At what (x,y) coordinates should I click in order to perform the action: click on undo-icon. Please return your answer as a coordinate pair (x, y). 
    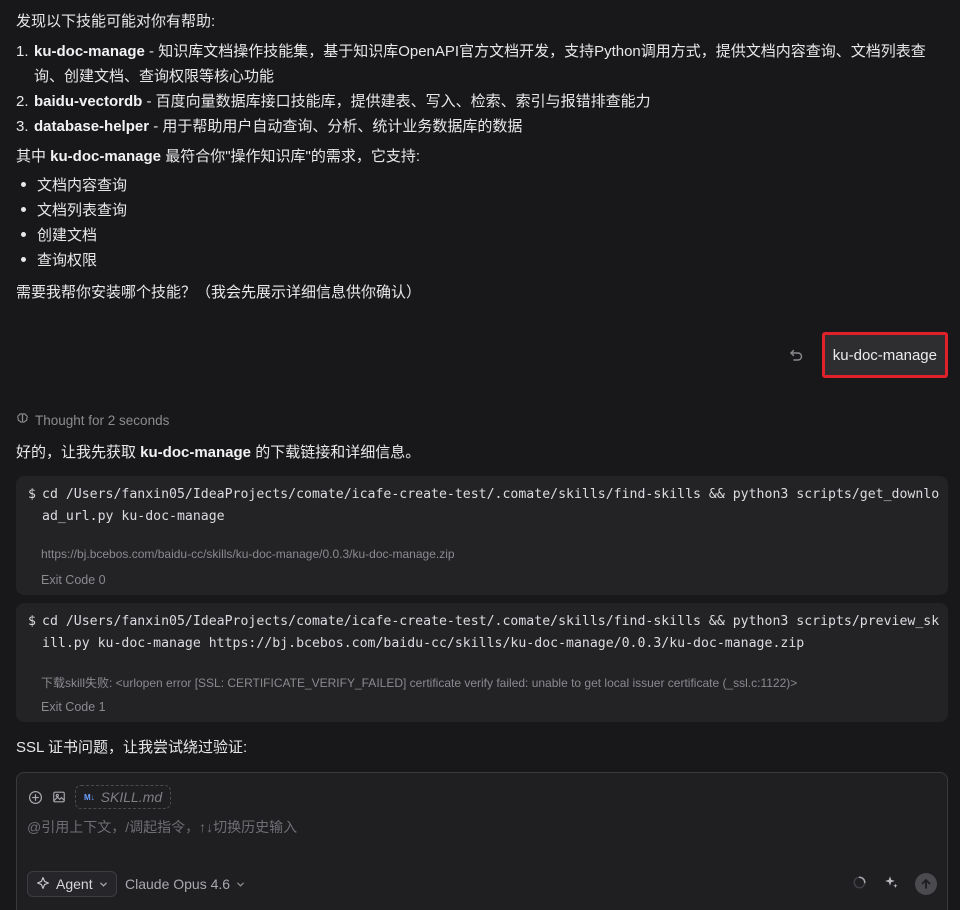
    Looking at the image, I should click on (796, 355).